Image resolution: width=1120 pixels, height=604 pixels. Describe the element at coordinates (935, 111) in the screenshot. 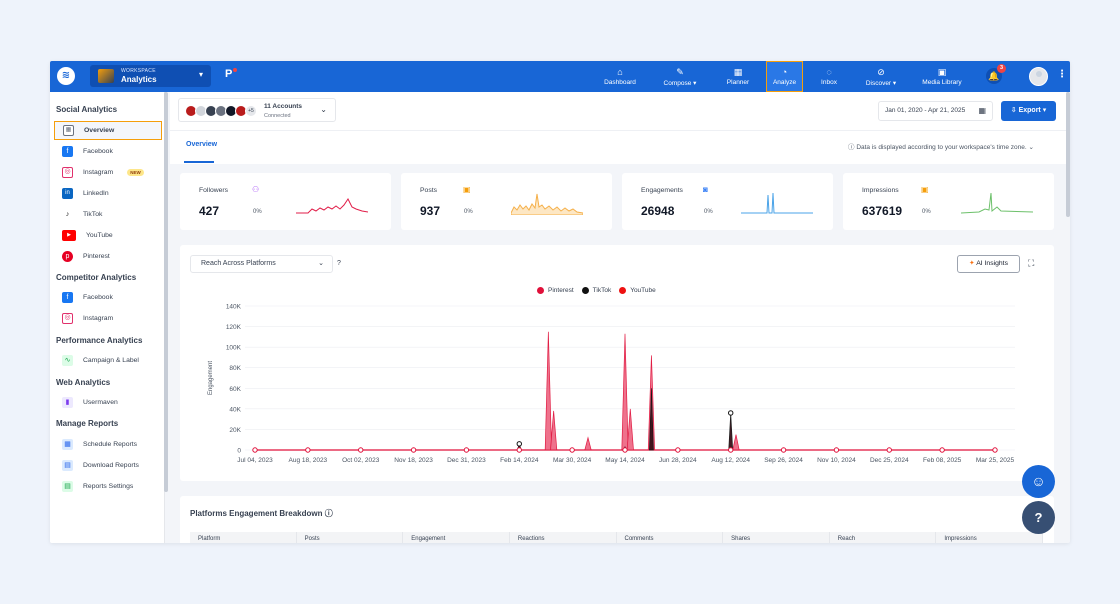

I see `date-range-picker: Jan 01, 2020 - Apr 21, 2025 ▦` at that location.